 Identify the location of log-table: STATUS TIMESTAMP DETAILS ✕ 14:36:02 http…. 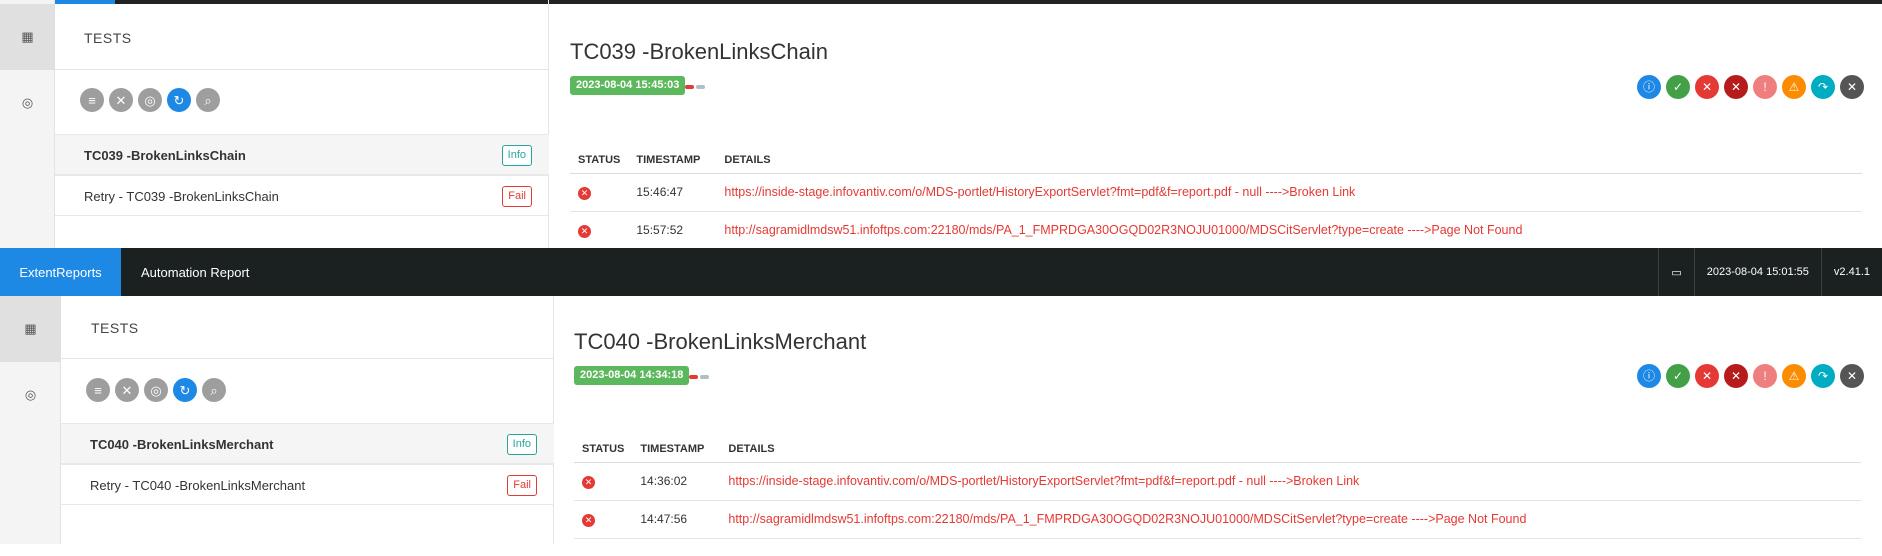
(1217, 487).